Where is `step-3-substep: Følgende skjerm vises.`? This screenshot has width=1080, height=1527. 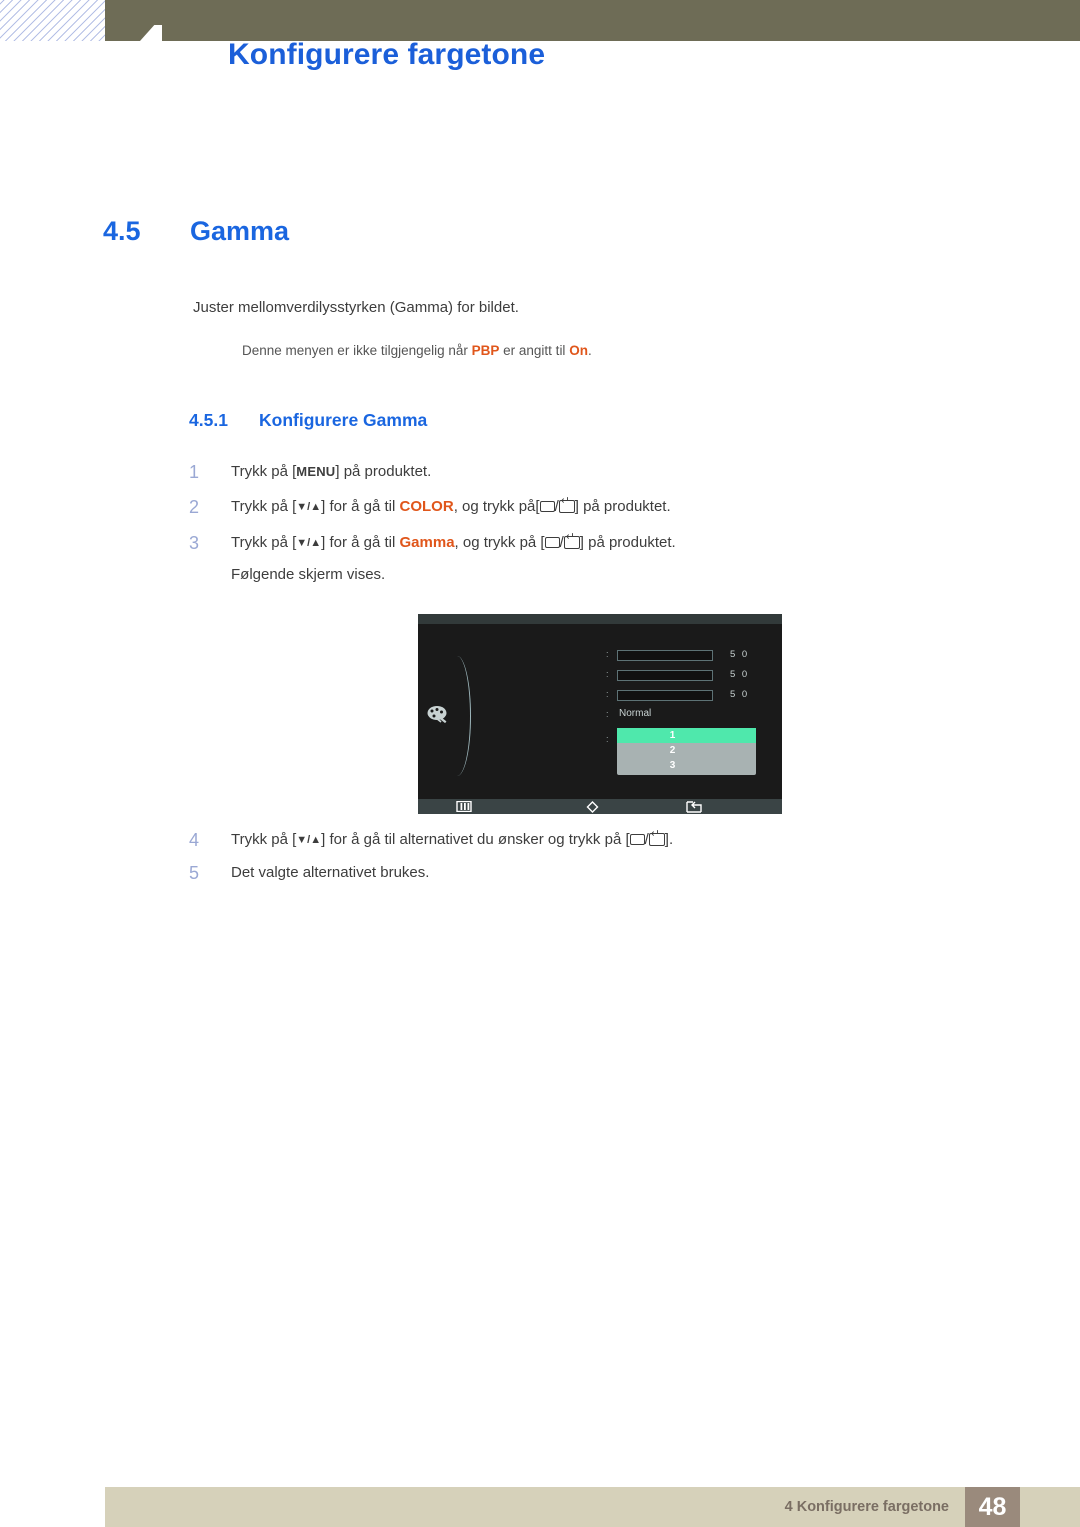
step-3-substep: Følgende skjerm vises. is located at coordinates (308, 574).